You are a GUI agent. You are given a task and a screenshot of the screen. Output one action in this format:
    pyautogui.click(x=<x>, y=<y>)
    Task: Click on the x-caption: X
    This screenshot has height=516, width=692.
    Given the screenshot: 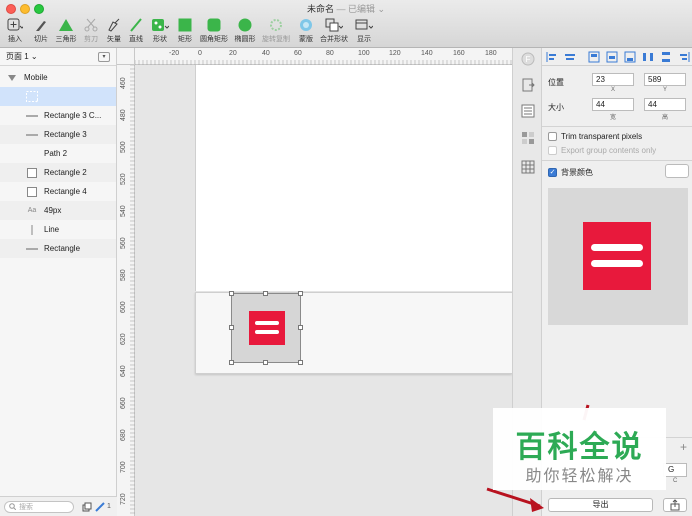 What is the action you would take?
    pyautogui.click(x=612, y=90)
    